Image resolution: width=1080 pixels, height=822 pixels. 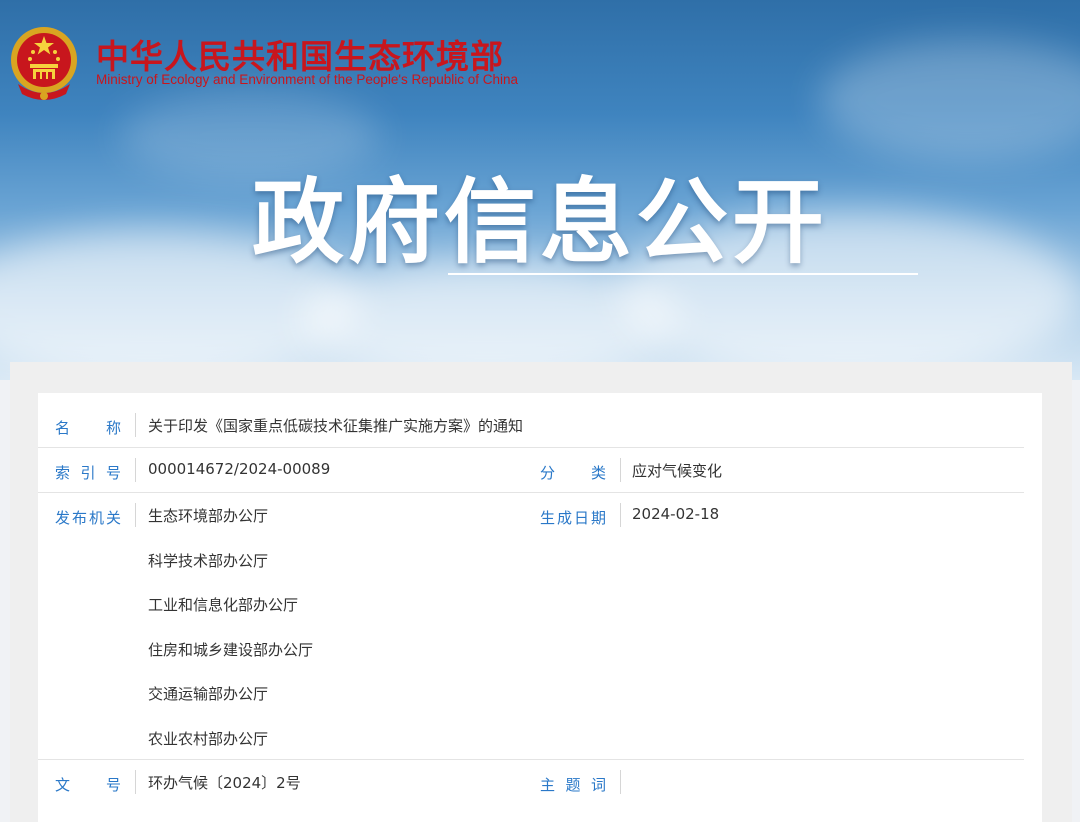 I want to click on ministry-name-cn: 中华人民共和国生态环境部, so click(x=300, y=54).